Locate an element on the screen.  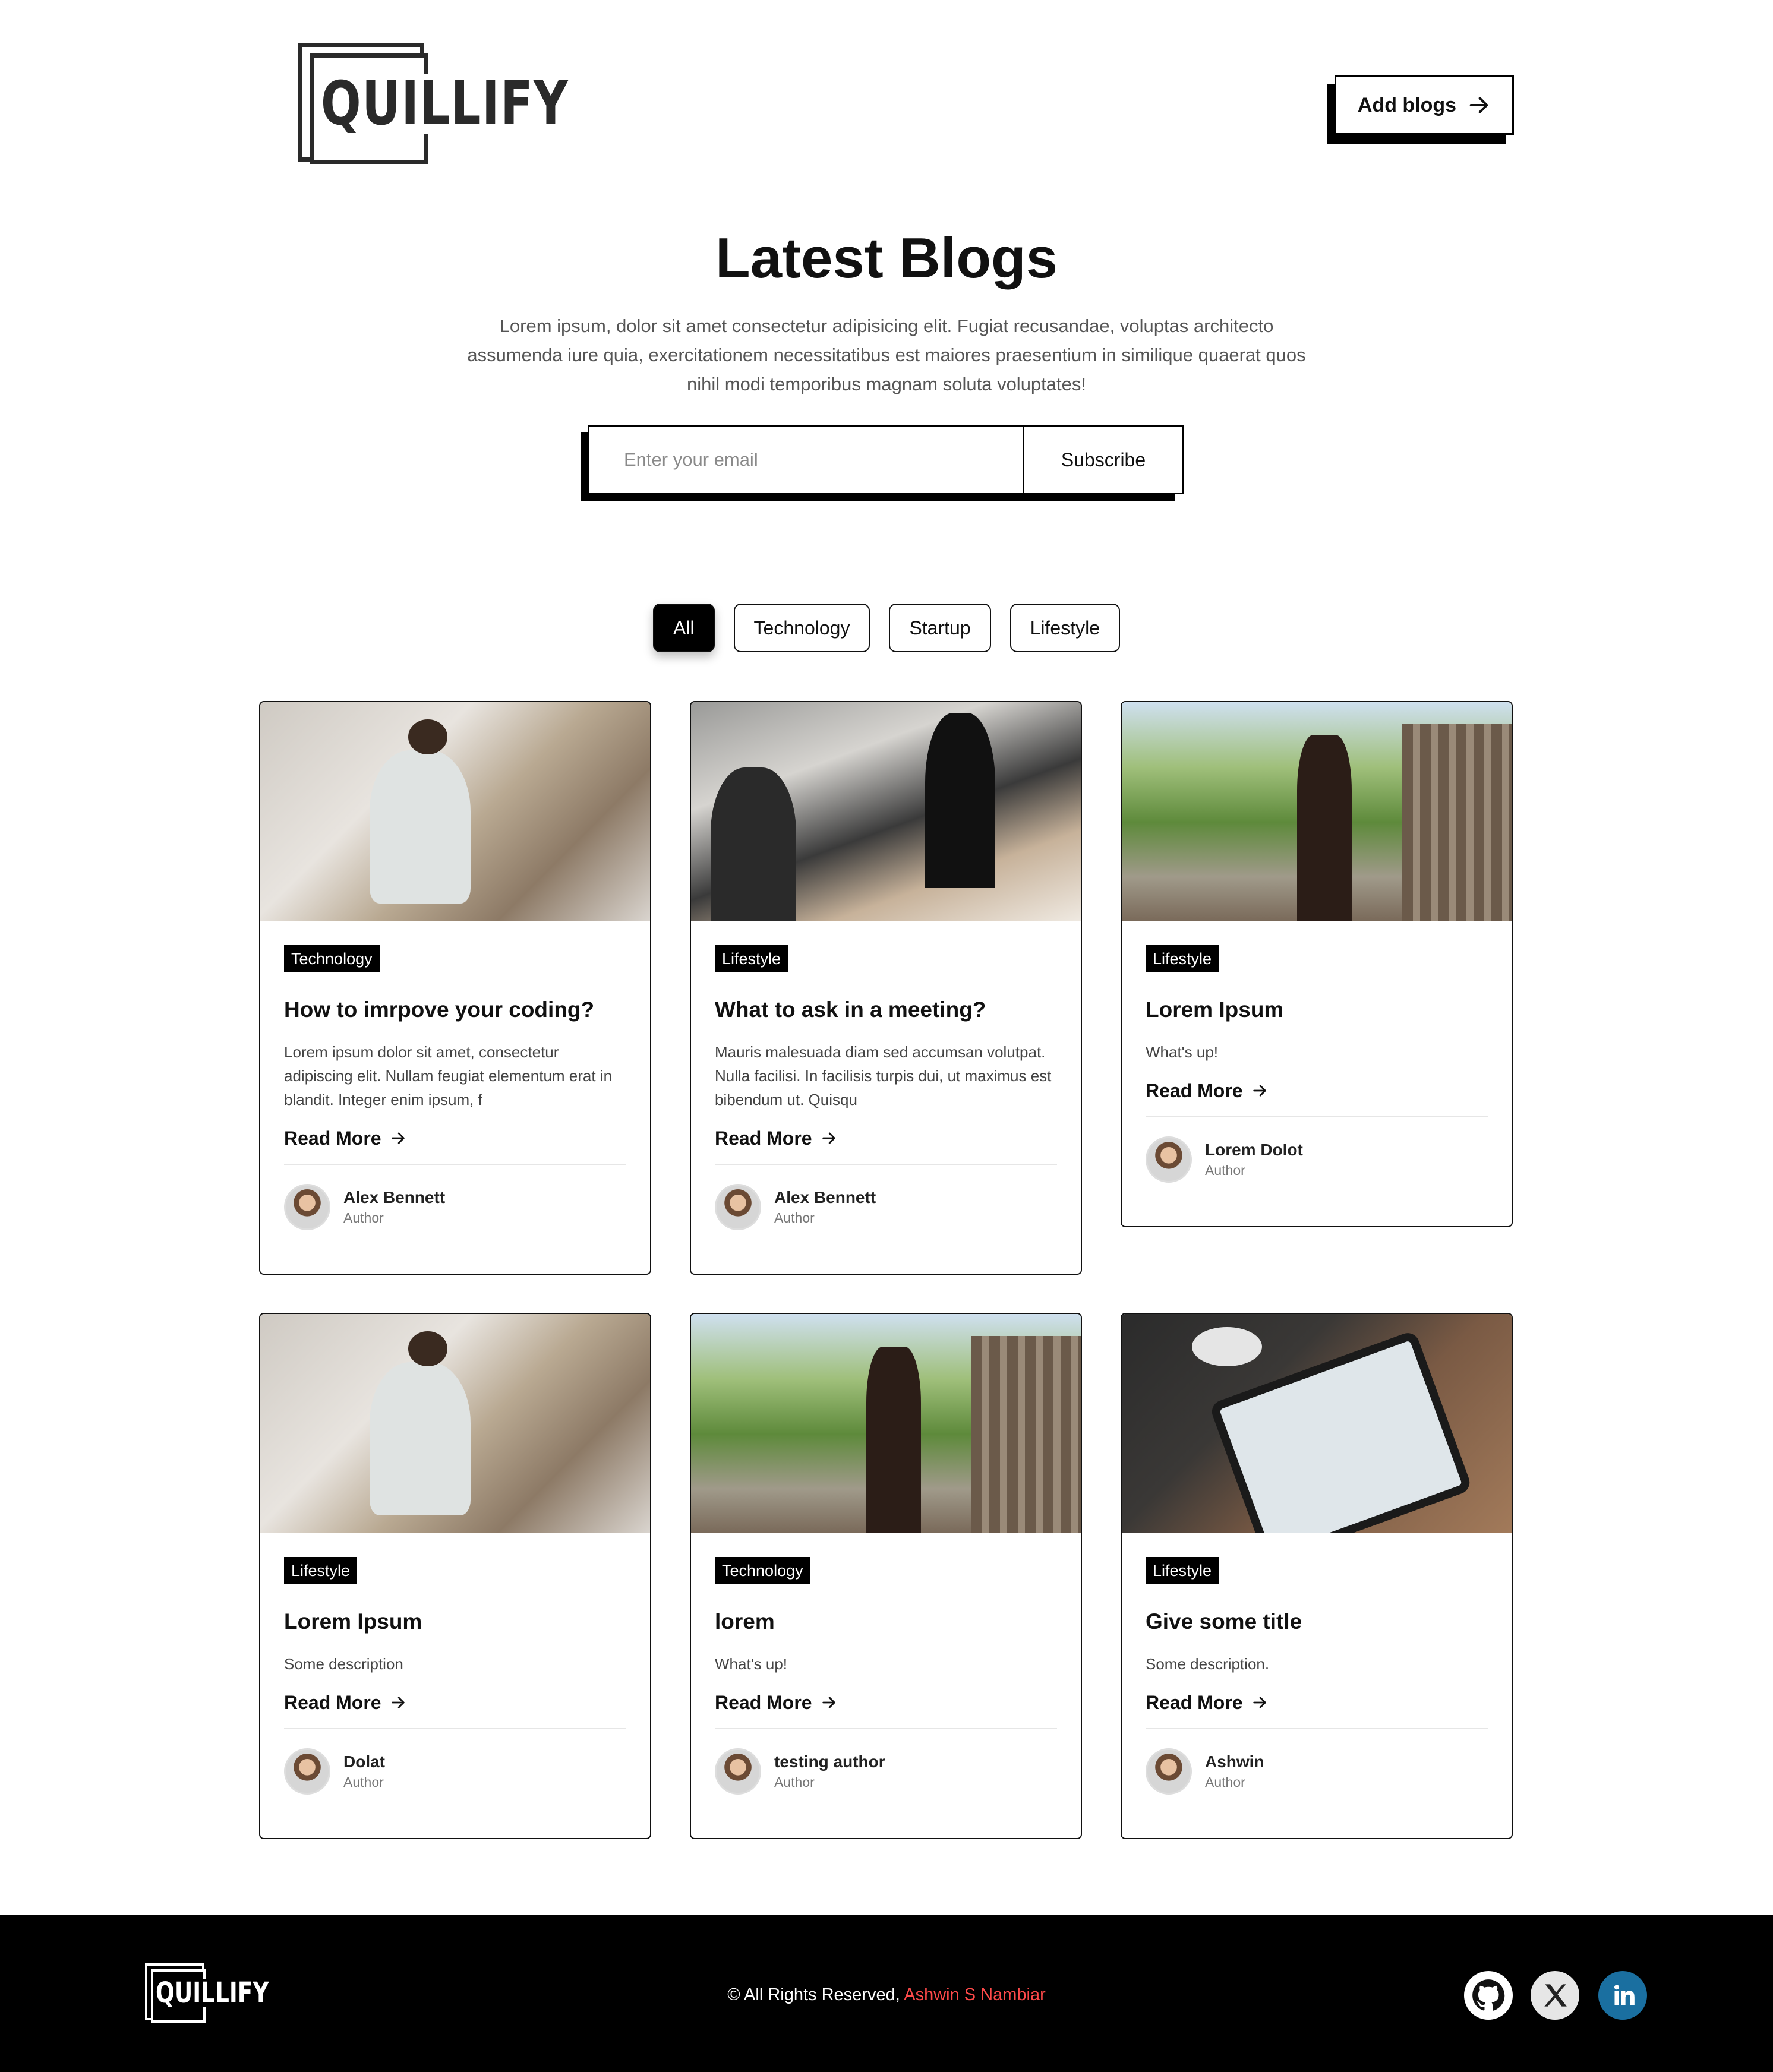
github-link is located at coordinates (1488, 1996).